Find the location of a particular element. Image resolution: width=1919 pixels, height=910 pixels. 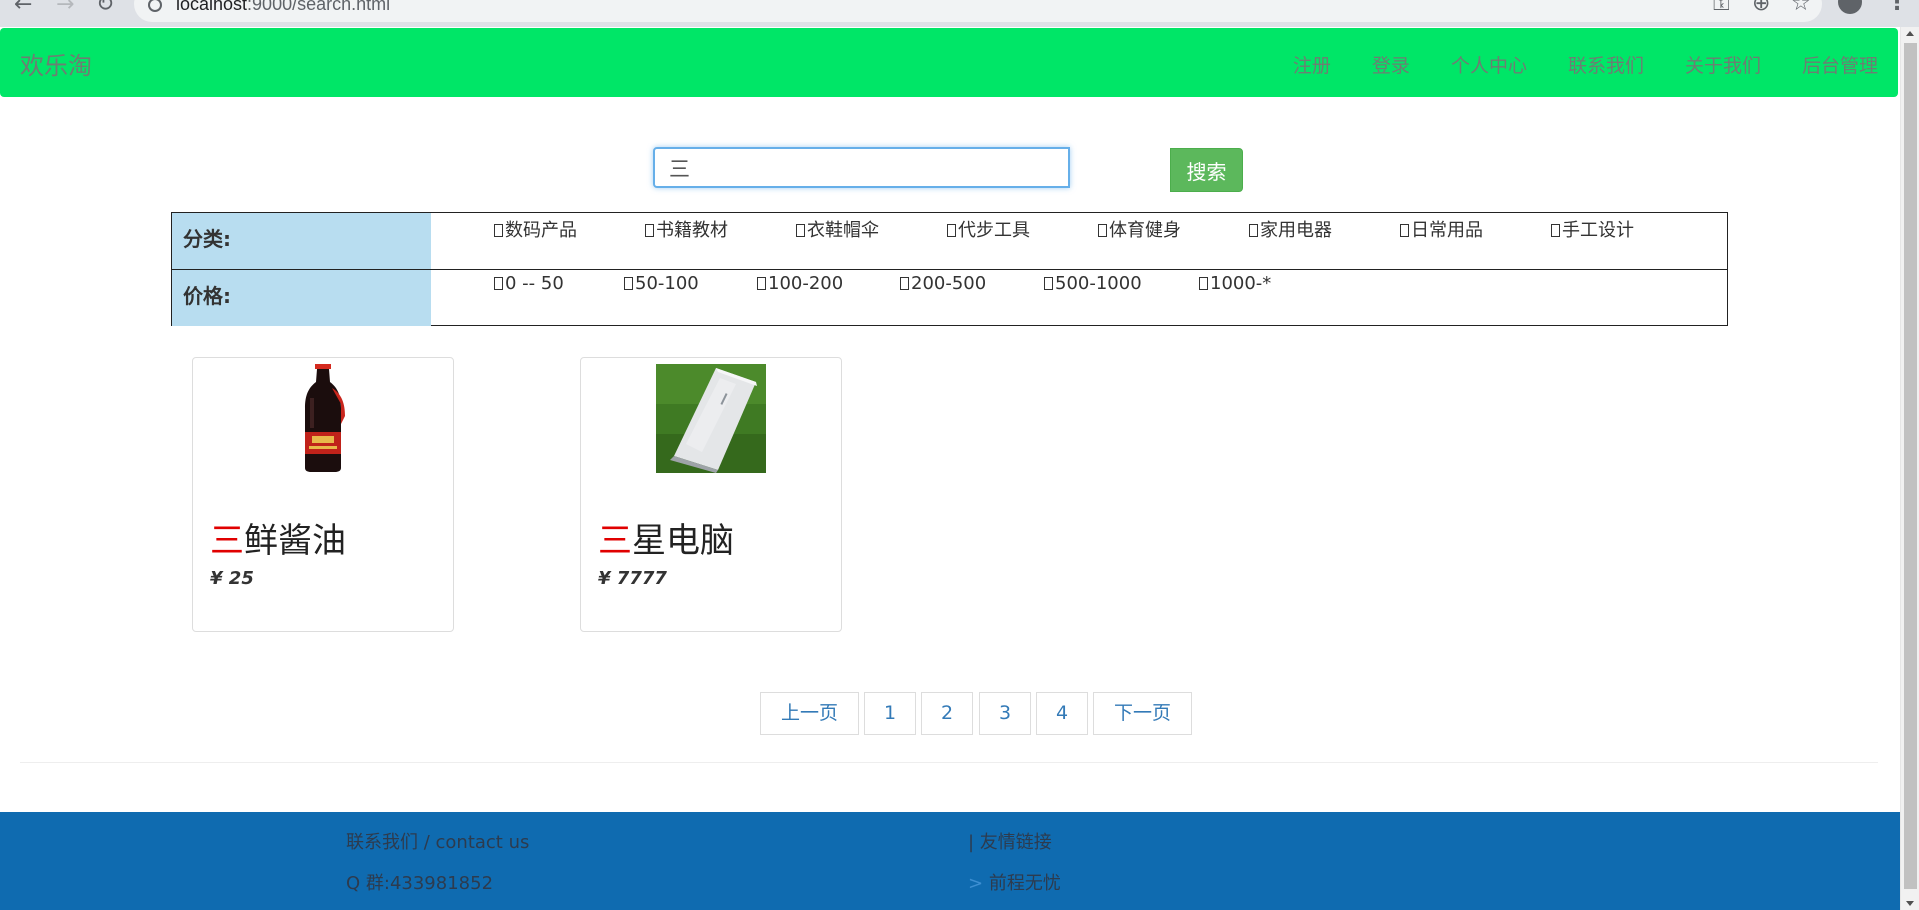

reload-icon: ↻ is located at coordinates (105, 8).